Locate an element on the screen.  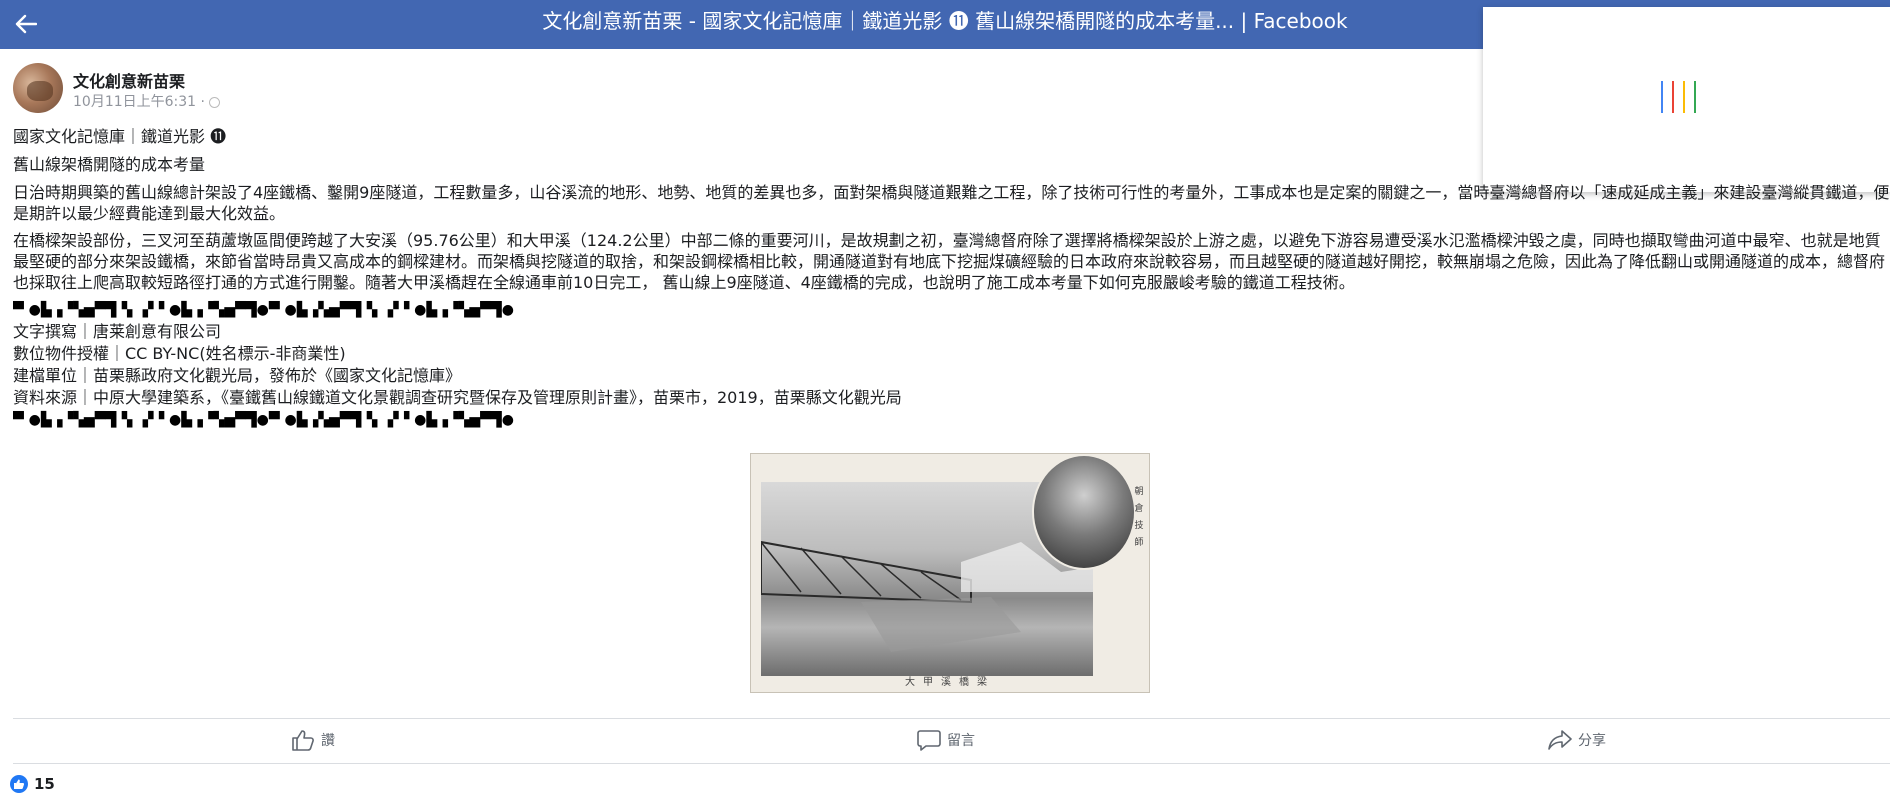
post-timestamp: 10月11日上午6:31 · is located at coordinates (146, 101).